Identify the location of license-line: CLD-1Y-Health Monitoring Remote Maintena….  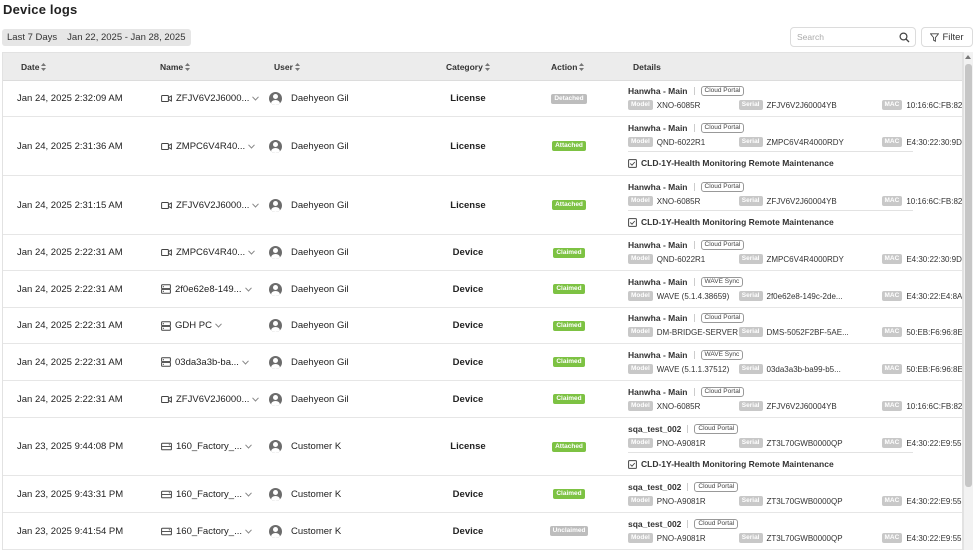
(731, 222).